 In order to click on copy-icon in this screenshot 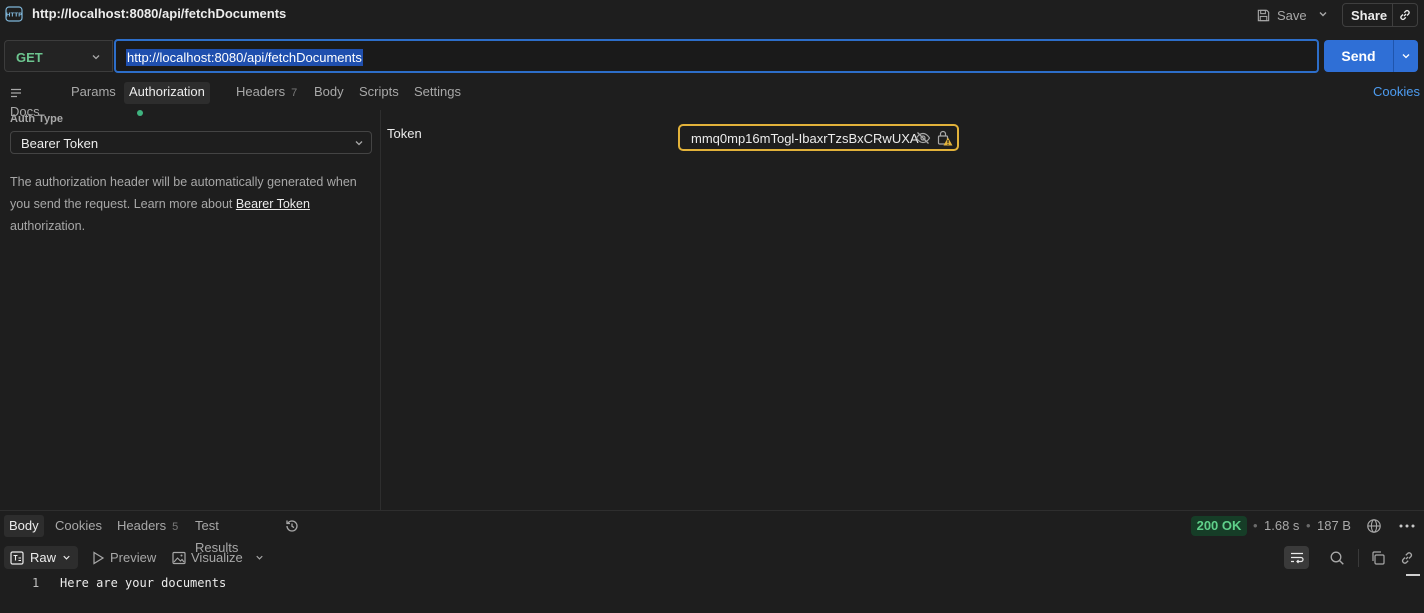, I will do `click(1378, 558)`.